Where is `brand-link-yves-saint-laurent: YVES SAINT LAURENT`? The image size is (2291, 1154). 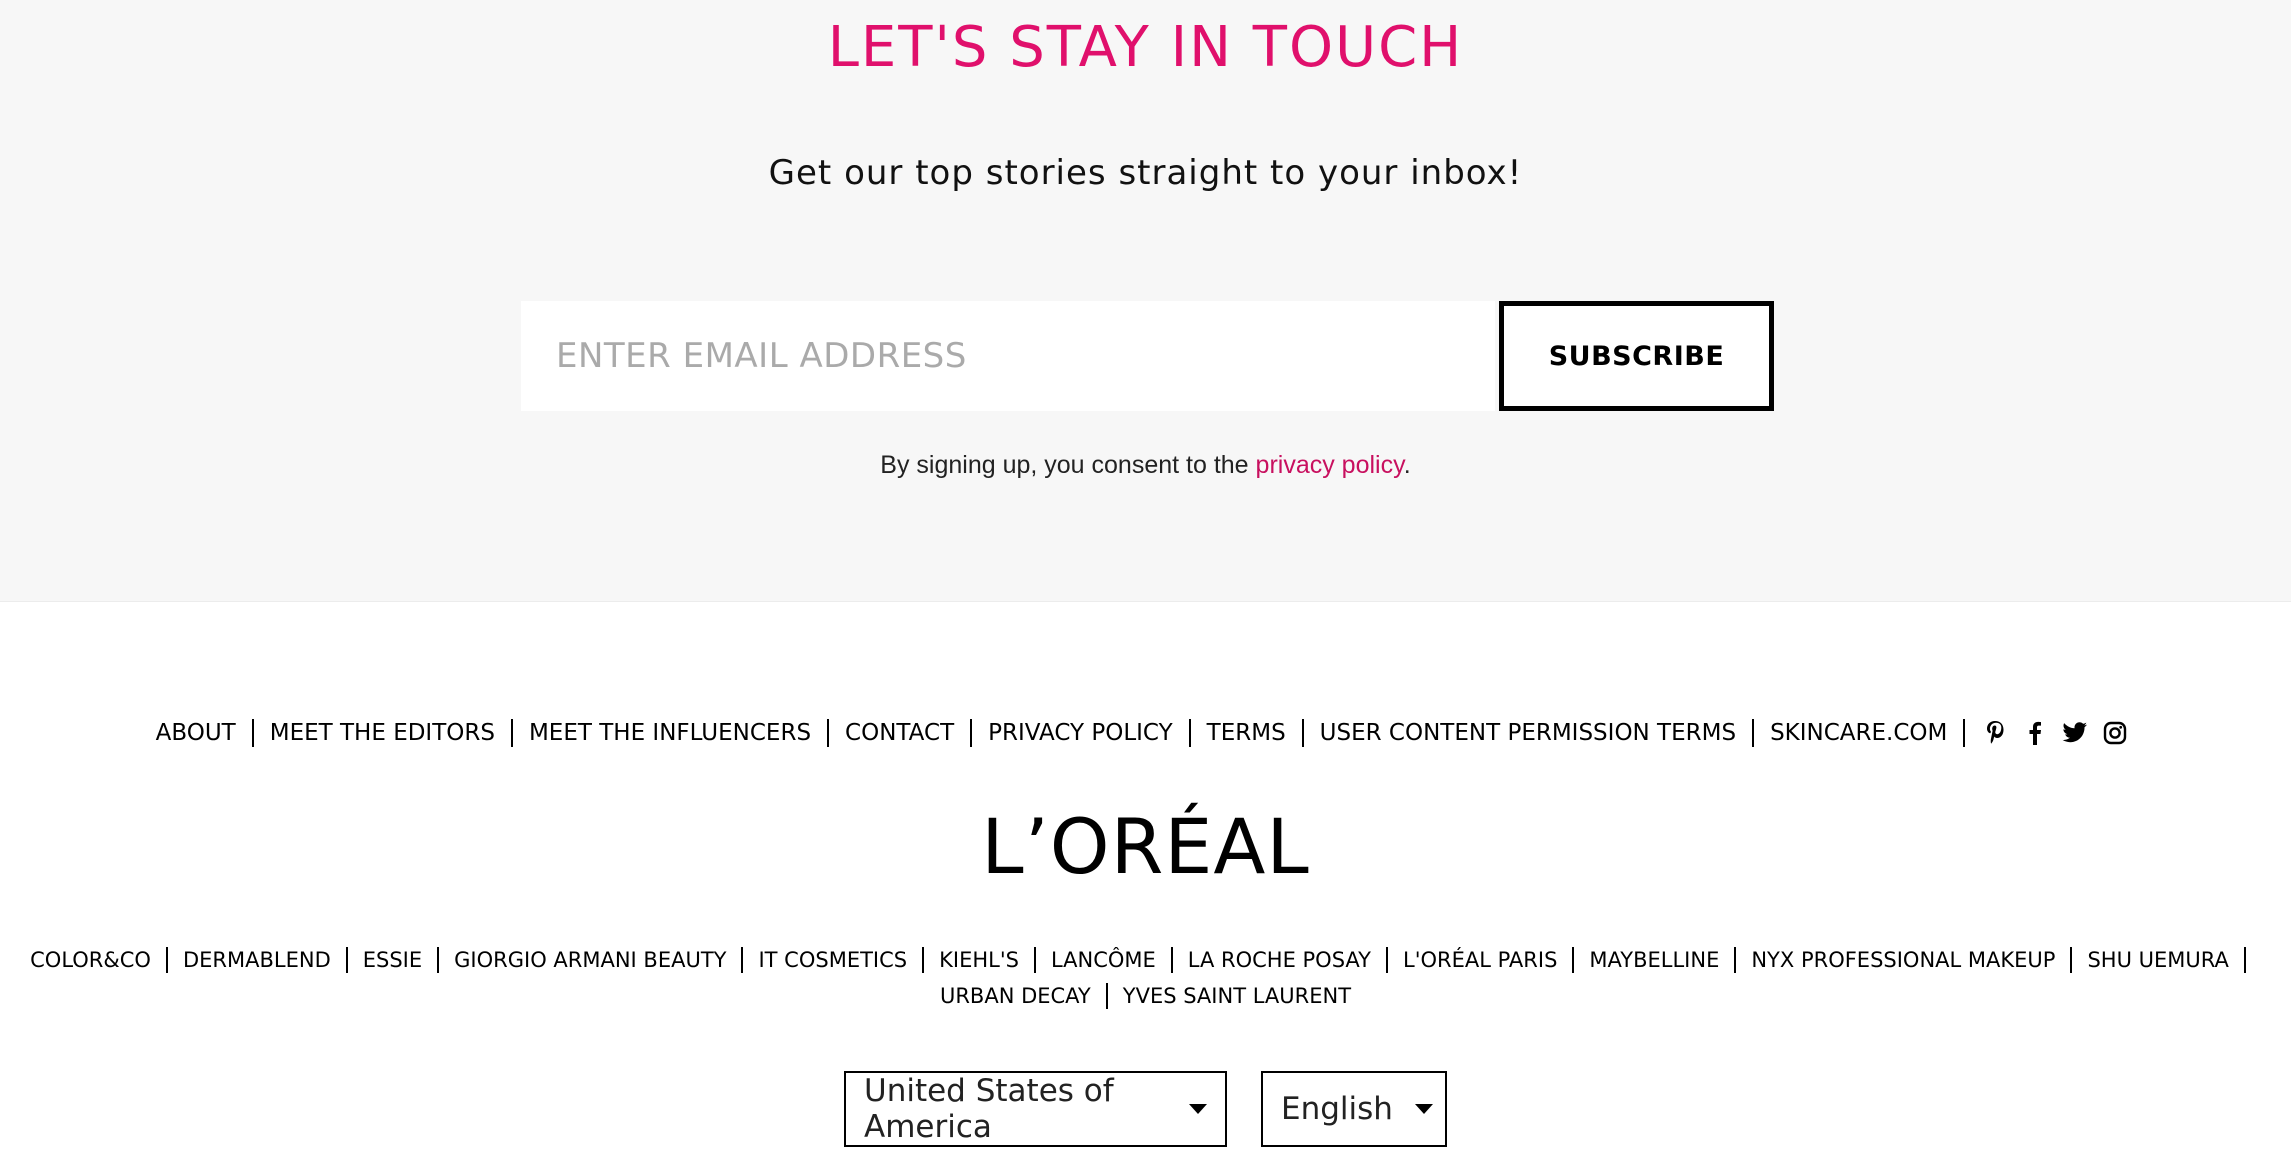
brand-link-yves-saint-laurent: YVES SAINT LAURENT is located at coordinates (1237, 996).